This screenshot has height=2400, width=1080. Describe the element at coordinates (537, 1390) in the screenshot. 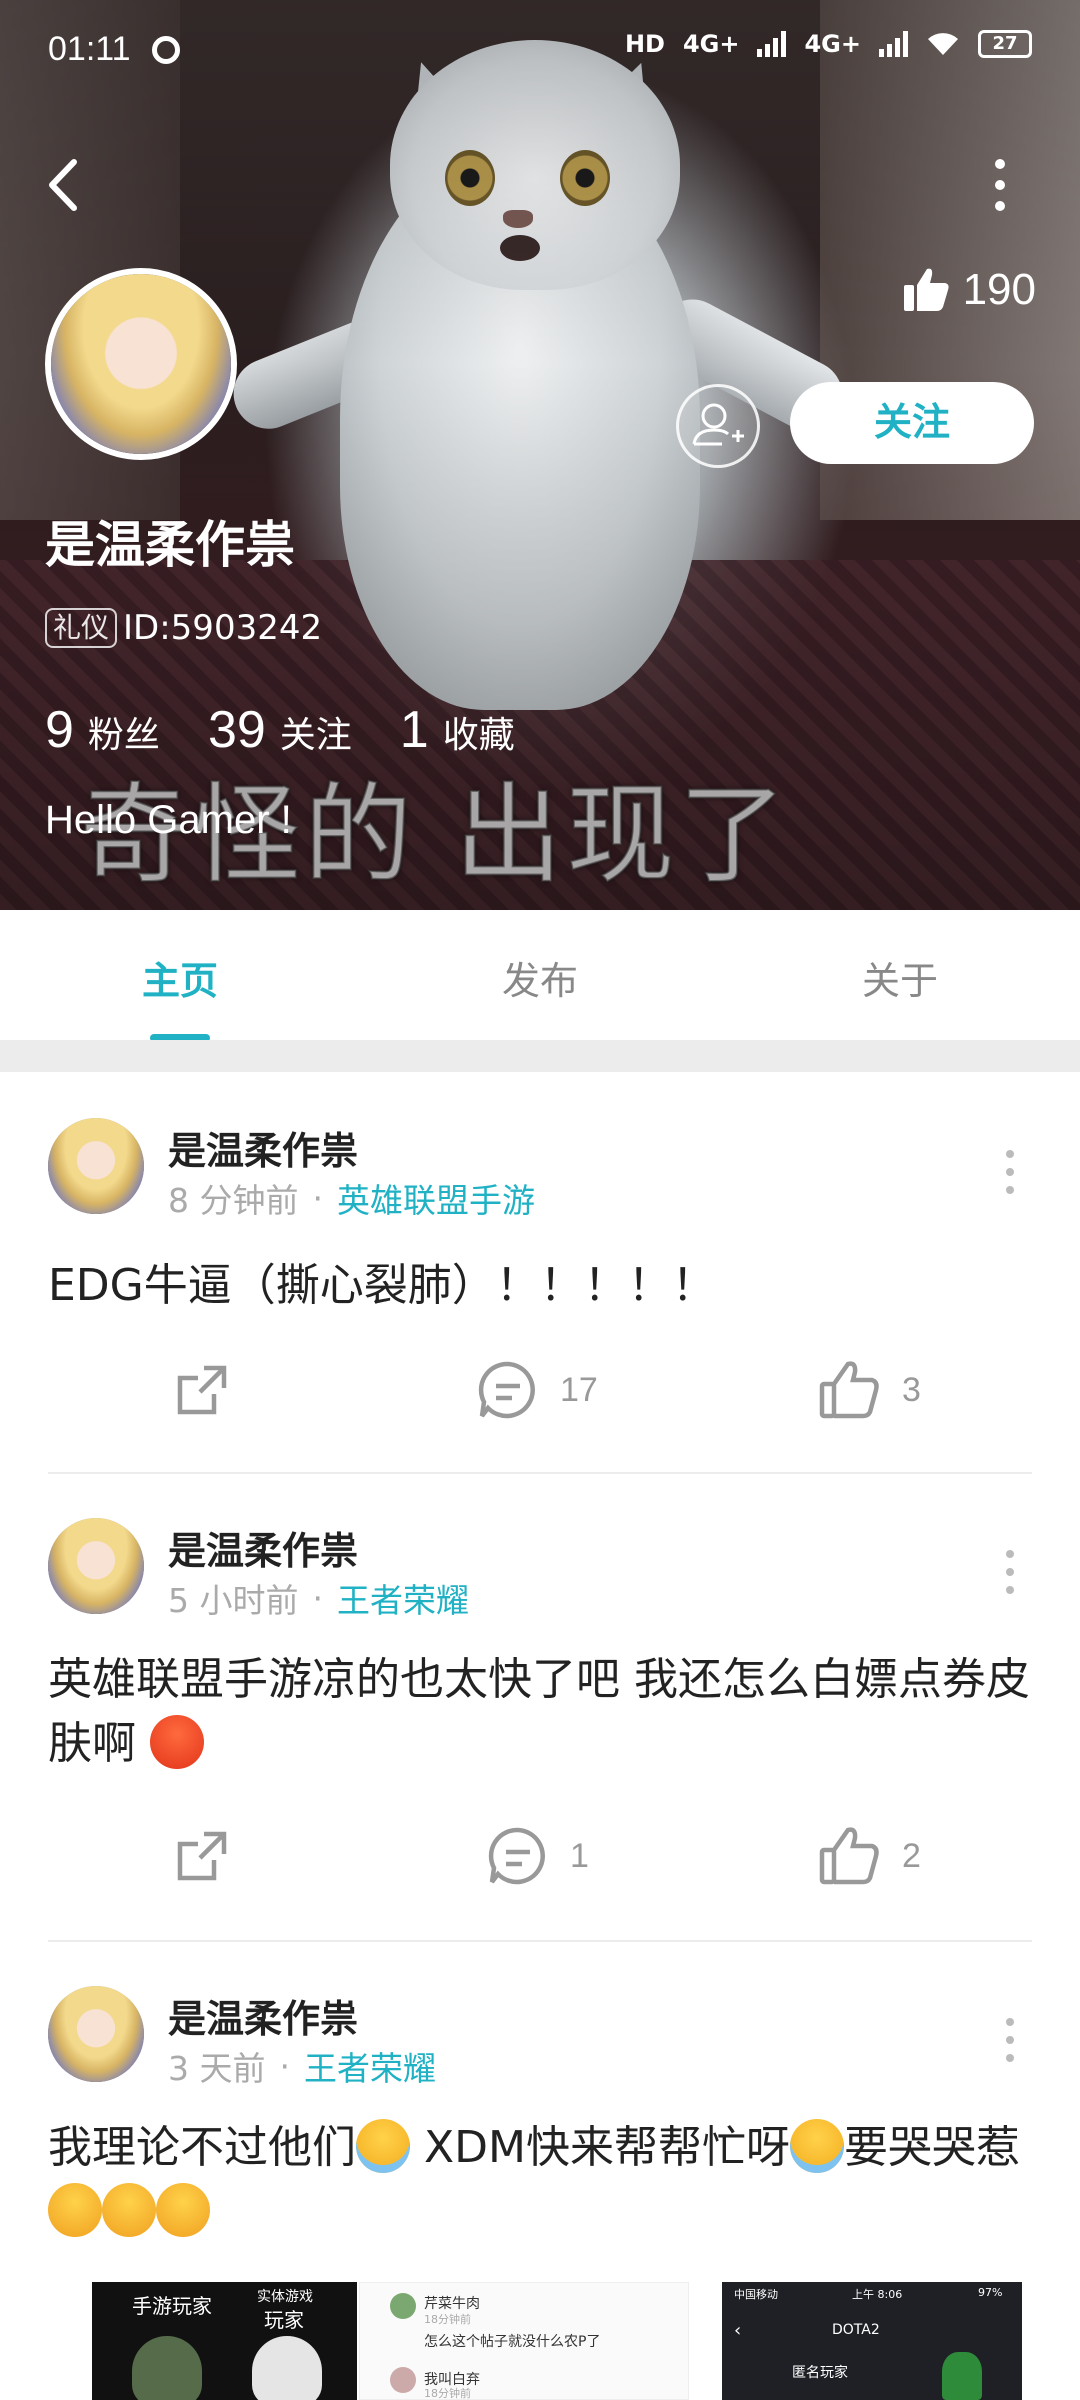

I see `comment-button: 17` at that location.